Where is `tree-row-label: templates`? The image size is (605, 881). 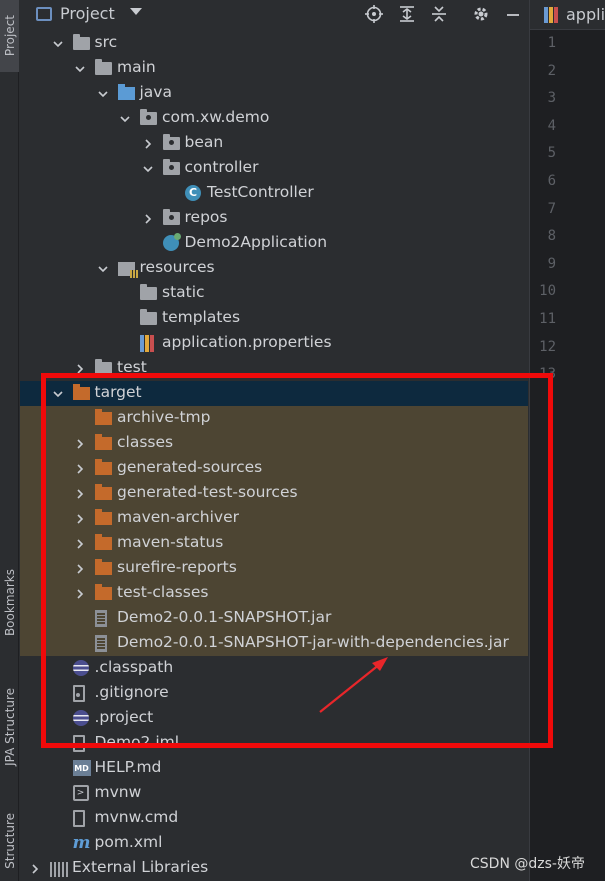 tree-row-label: templates is located at coordinates (201, 317).